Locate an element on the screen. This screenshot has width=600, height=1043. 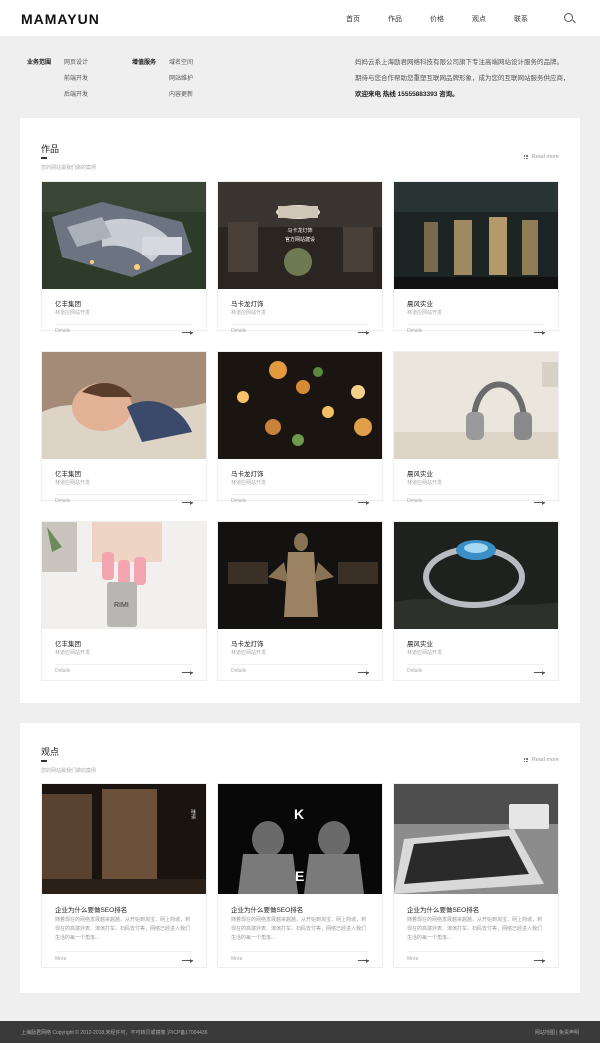
section-title: 作品 is located at coordinates (50, 149).